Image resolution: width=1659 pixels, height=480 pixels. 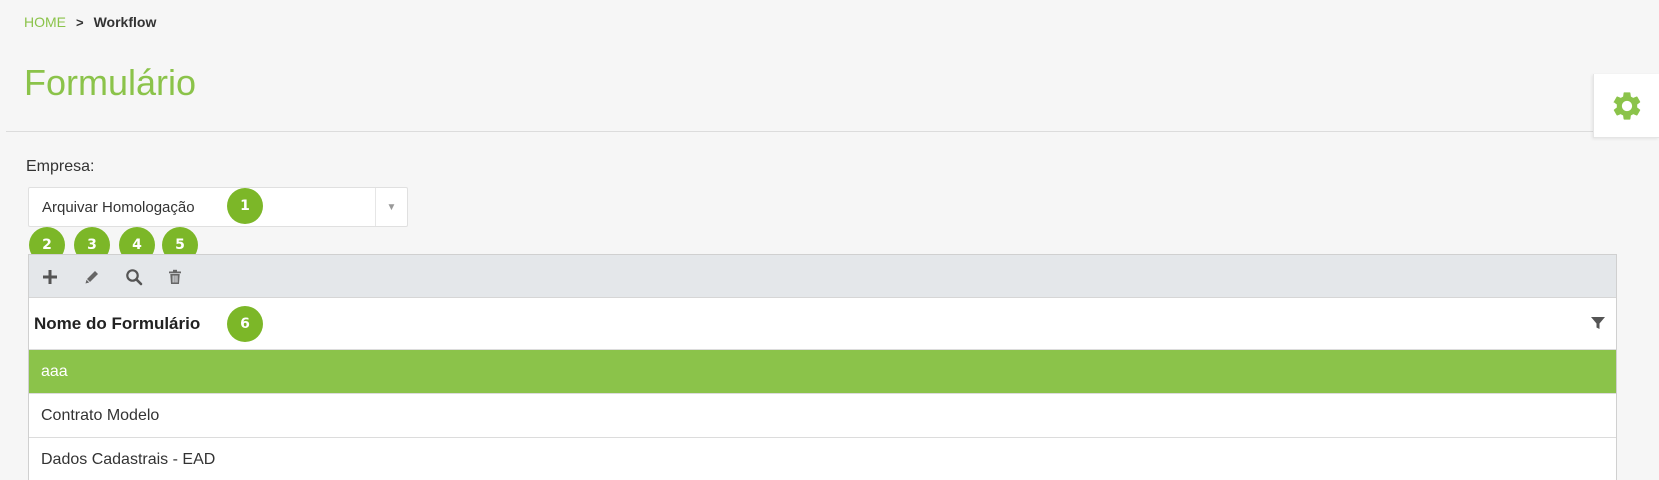 What do you see at coordinates (60, 166) in the screenshot?
I see `empresa-label: Empresa:` at bounding box center [60, 166].